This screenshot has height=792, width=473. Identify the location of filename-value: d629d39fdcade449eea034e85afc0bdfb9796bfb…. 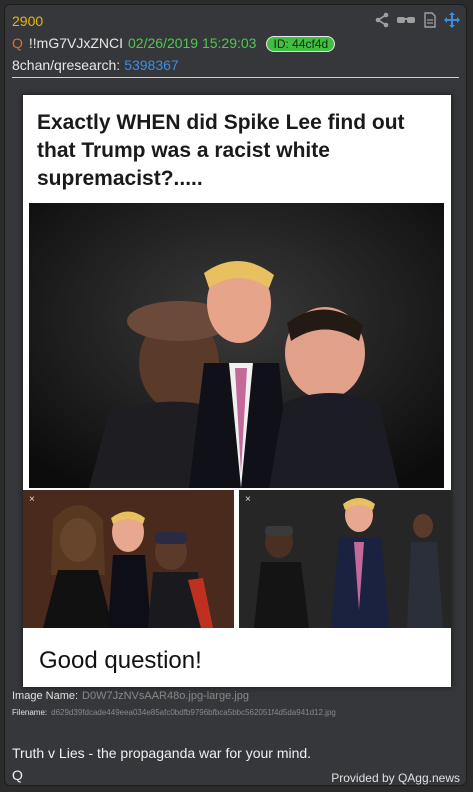
(193, 712).